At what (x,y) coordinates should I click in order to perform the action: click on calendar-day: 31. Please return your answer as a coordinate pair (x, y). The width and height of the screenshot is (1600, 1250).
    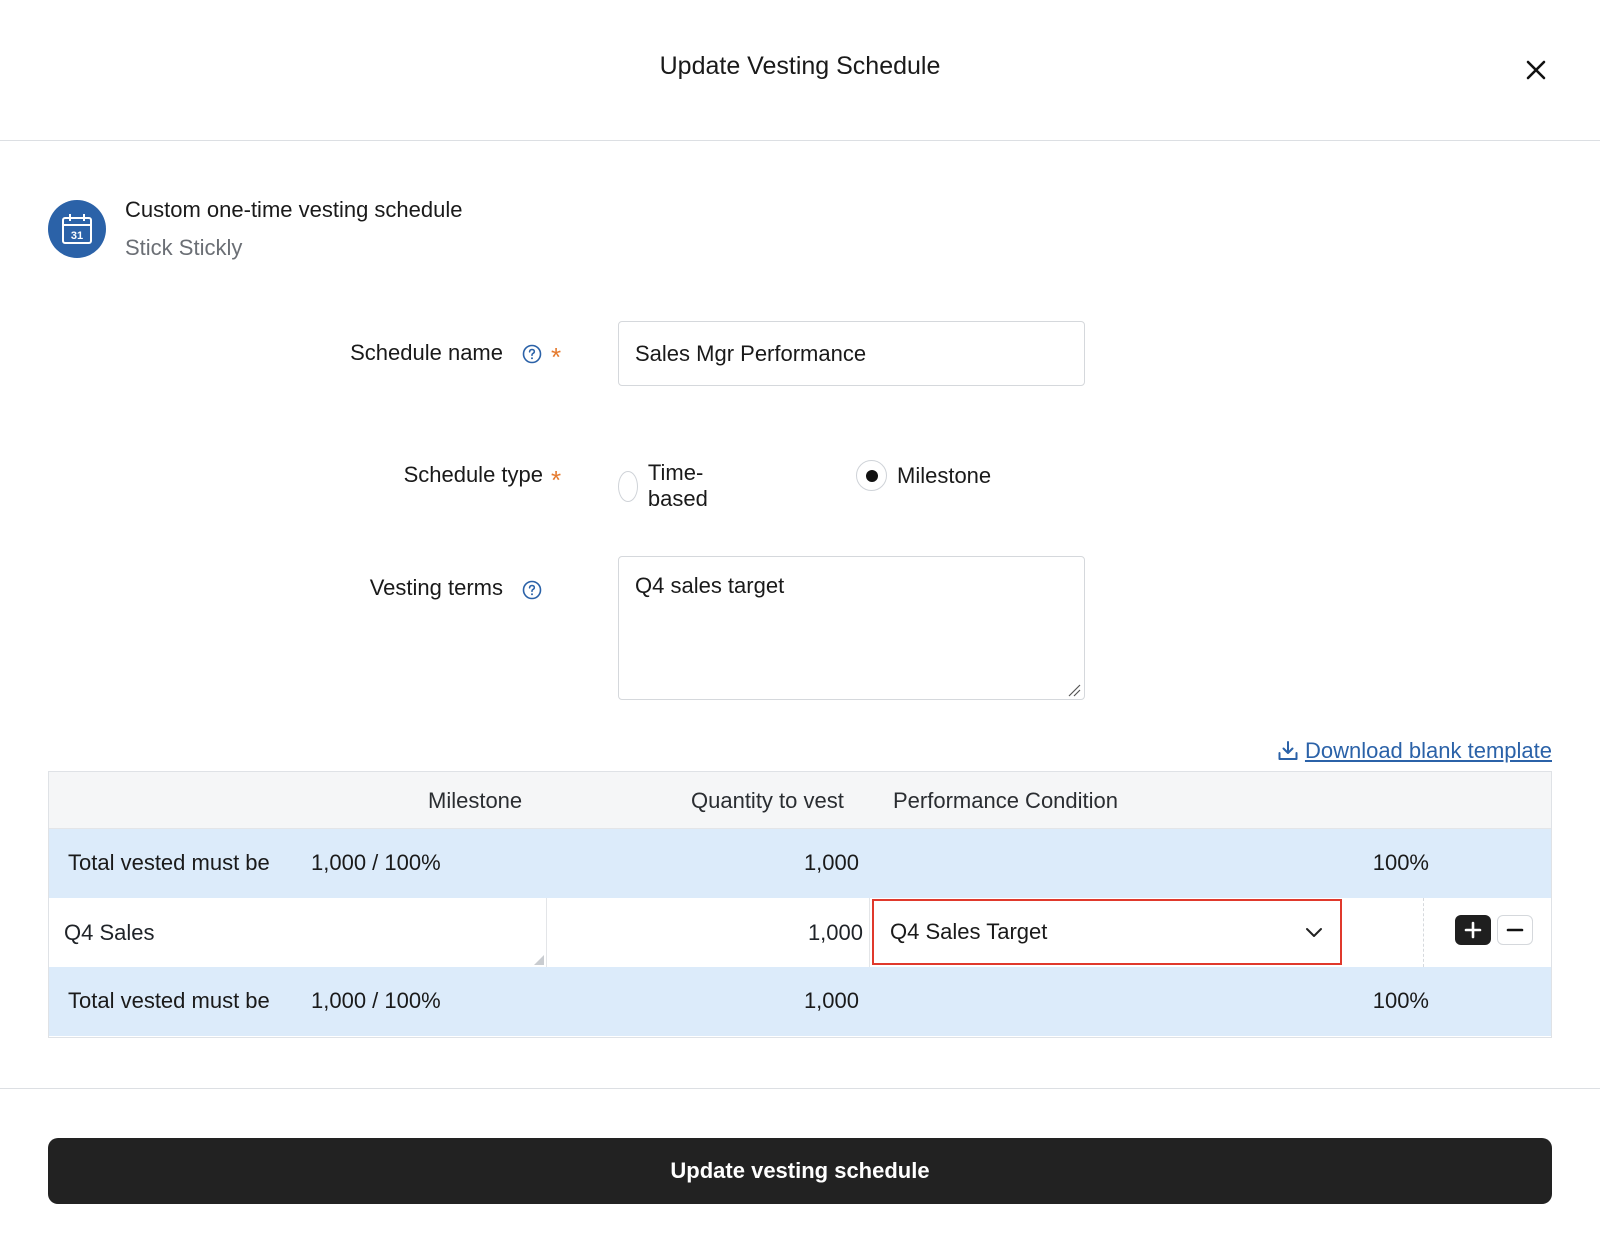
    Looking at the image, I should click on (77, 236).